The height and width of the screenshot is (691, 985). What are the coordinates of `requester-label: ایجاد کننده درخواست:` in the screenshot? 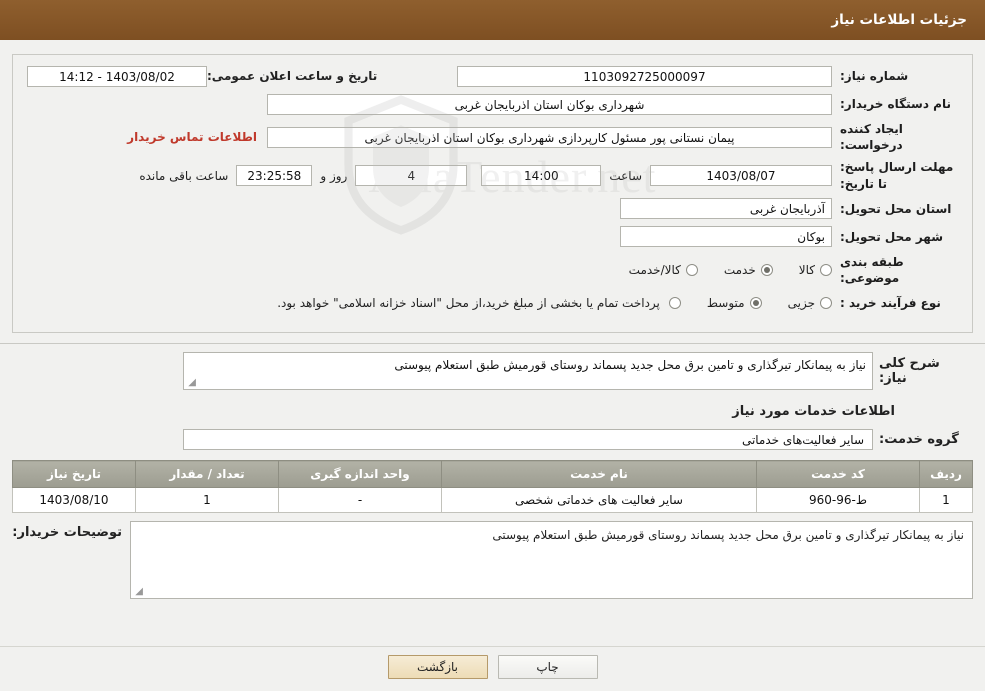 It's located at (871, 137).